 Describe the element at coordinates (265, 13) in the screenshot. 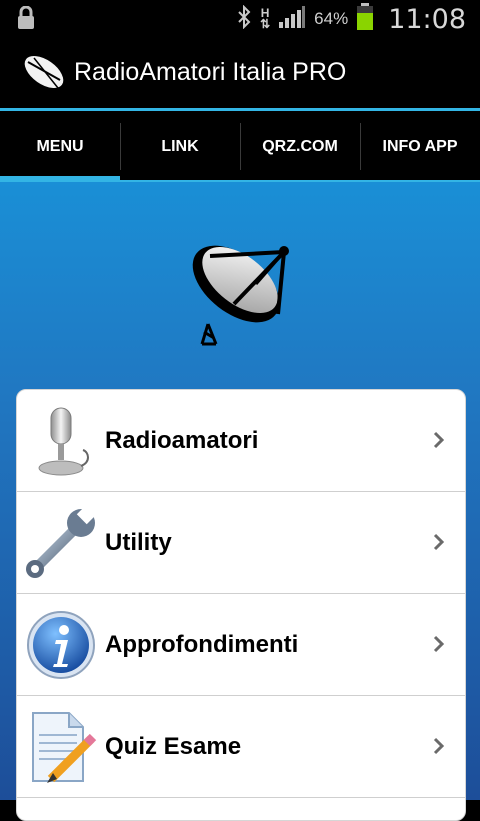

I see `network-type-label: H` at that location.